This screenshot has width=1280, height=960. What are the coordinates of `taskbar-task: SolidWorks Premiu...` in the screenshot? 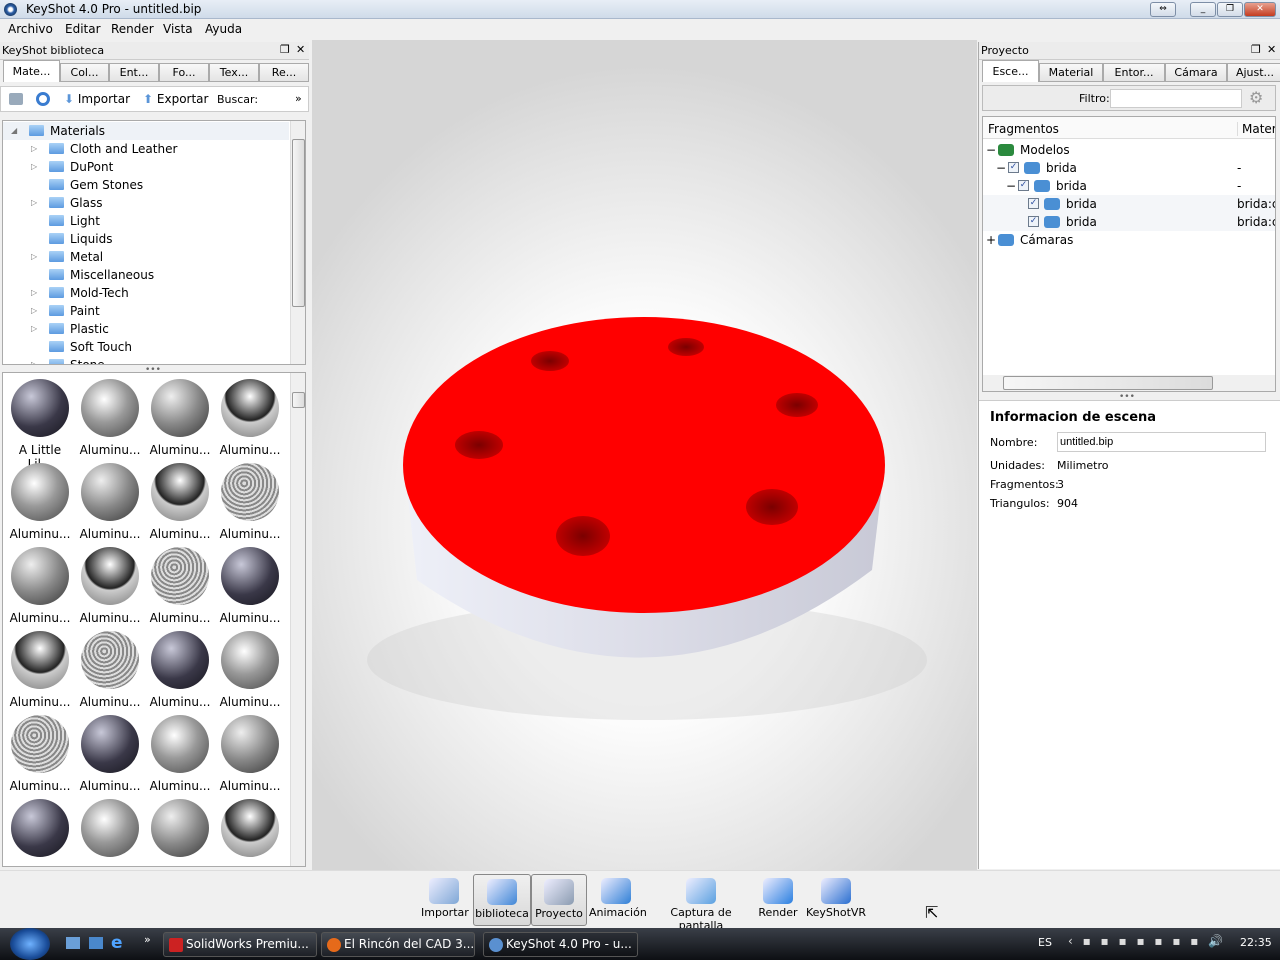 It's located at (240, 944).